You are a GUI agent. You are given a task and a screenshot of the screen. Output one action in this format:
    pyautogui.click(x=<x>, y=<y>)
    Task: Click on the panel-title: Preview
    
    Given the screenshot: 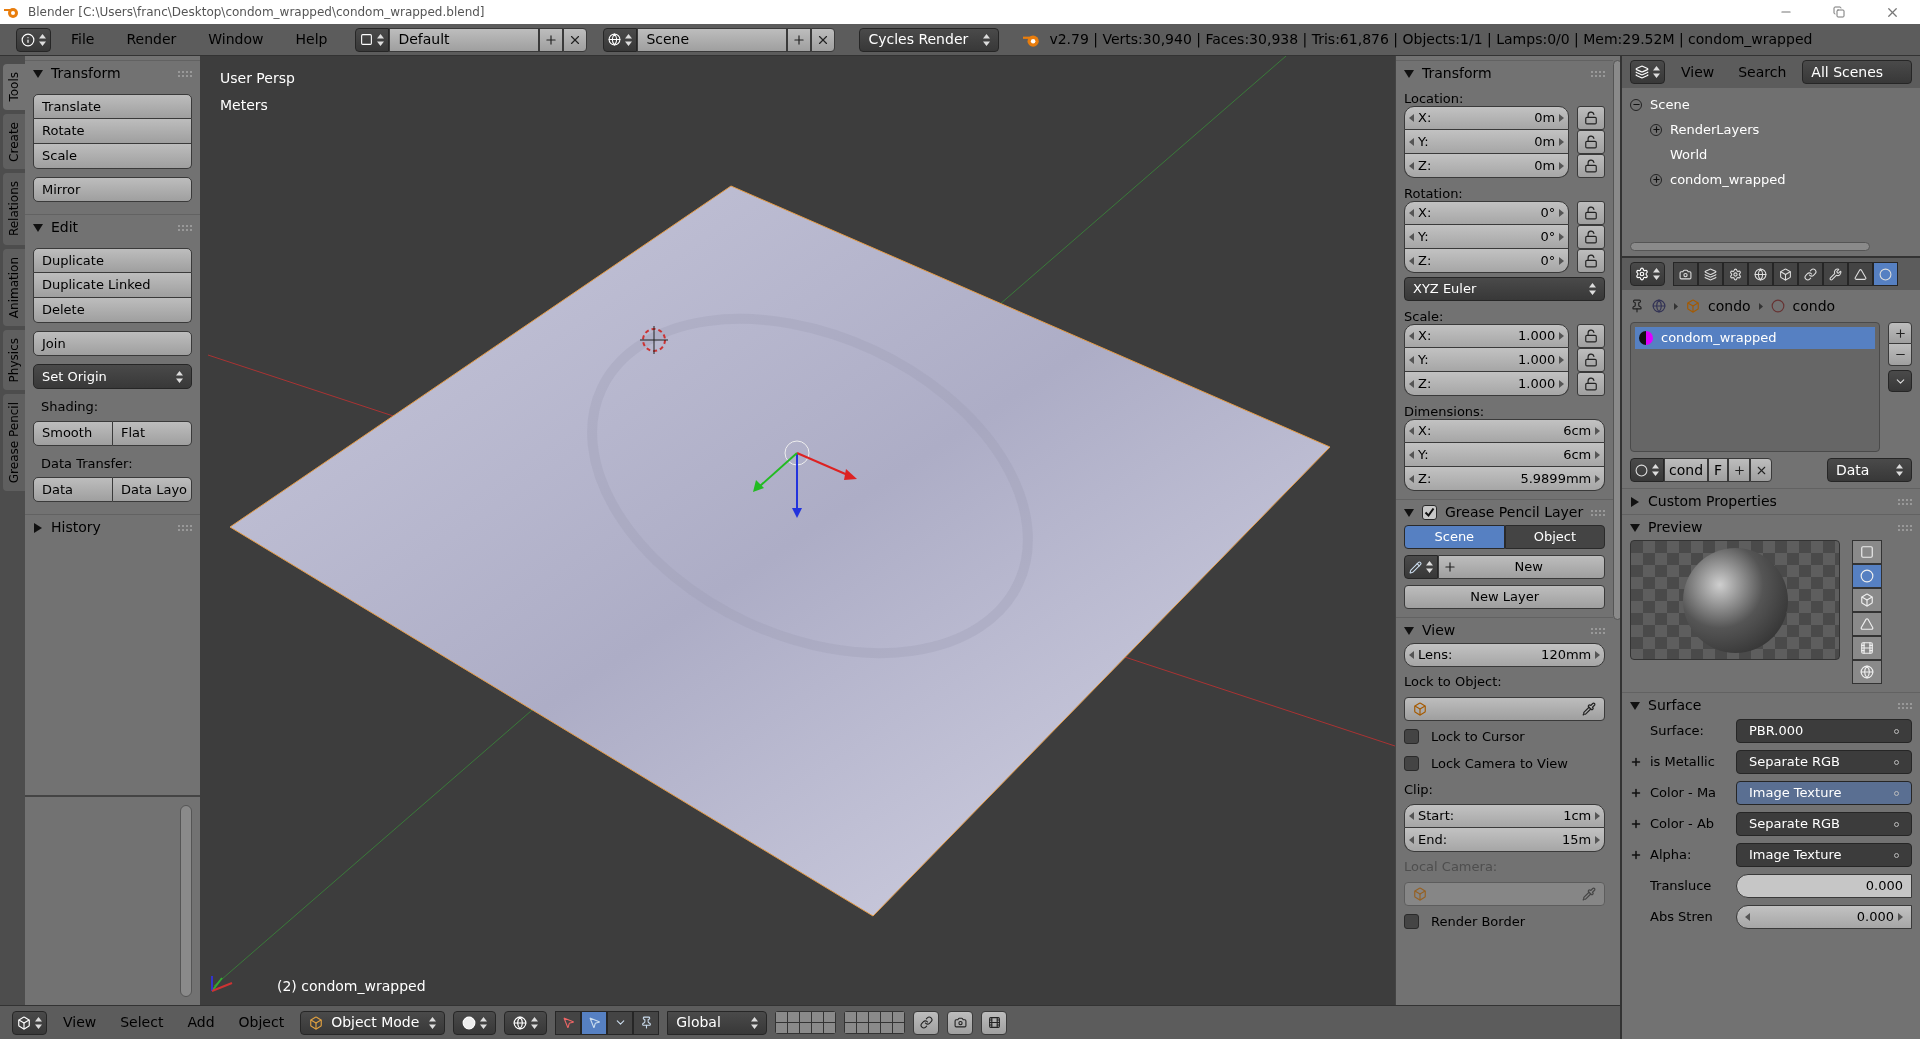 What is the action you would take?
    pyautogui.click(x=1675, y=527)
    